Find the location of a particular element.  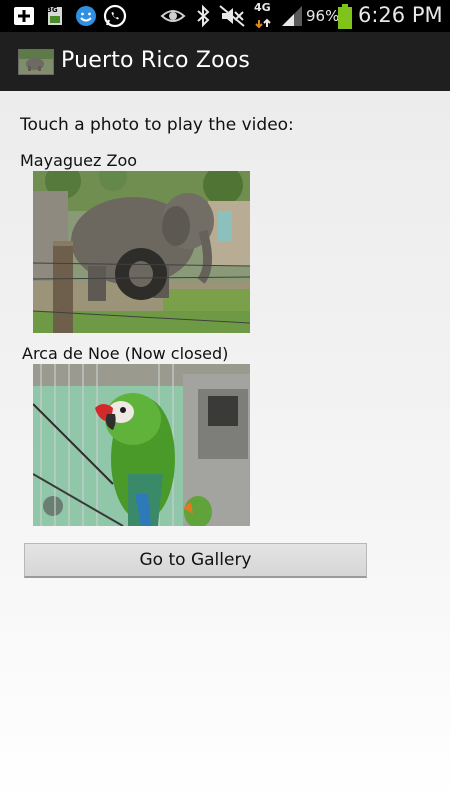

zoo-name-mayaguez: Mayaguez Zoo is located at coordinates (79, 160).